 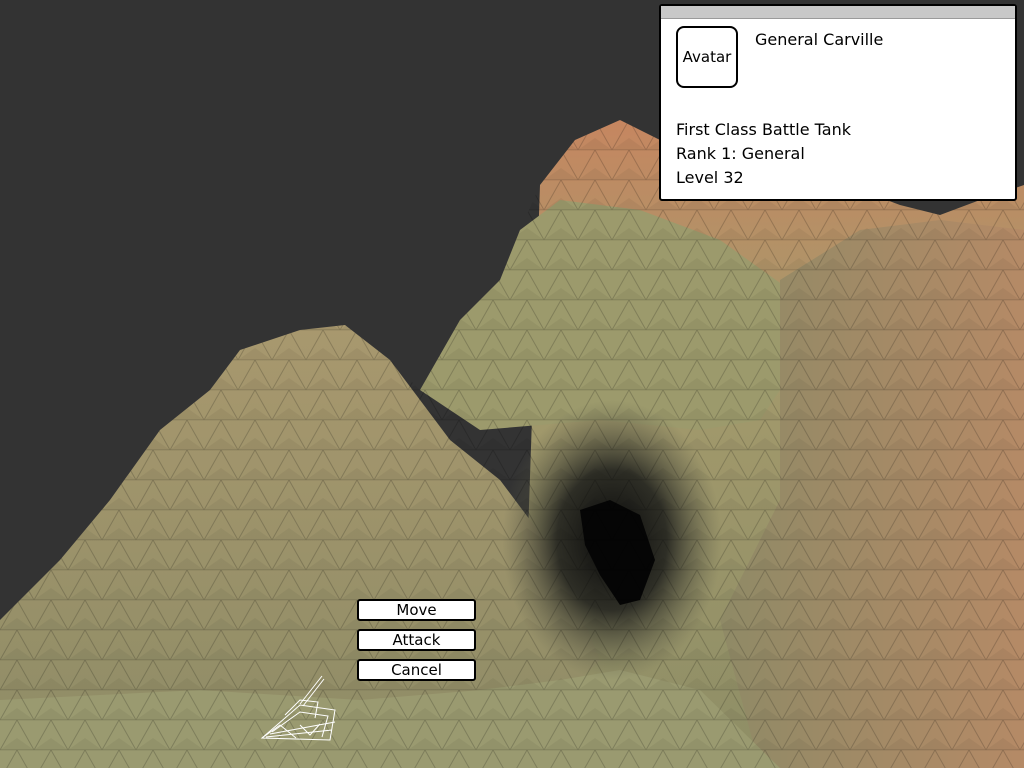 I want to click on unit-class: First Class Battle Tank, so click(x=763, y=129).